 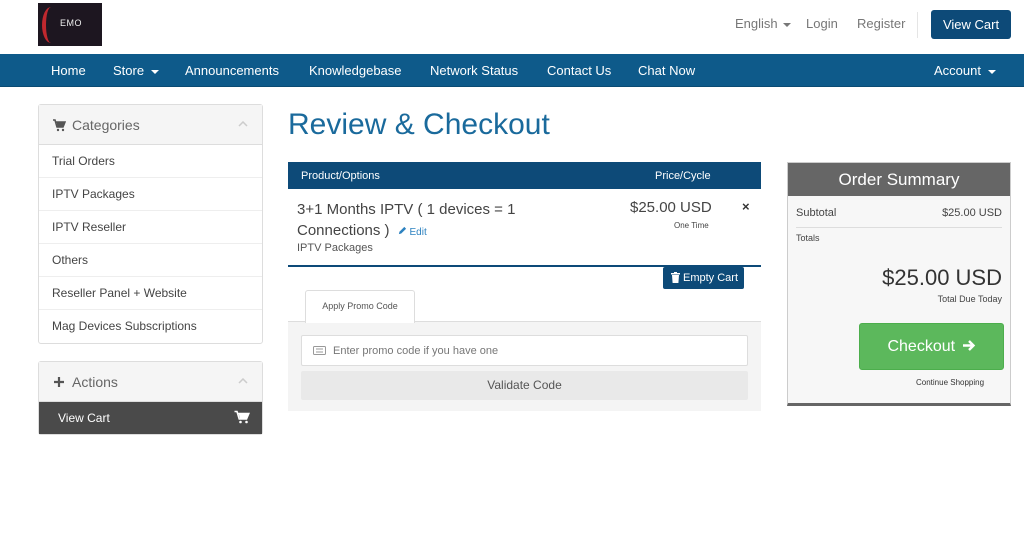 What do you see at coordinates (335, 248) in the screenshot?
I see `product-group: IPTV Packages` at bounding box center [335, 248].